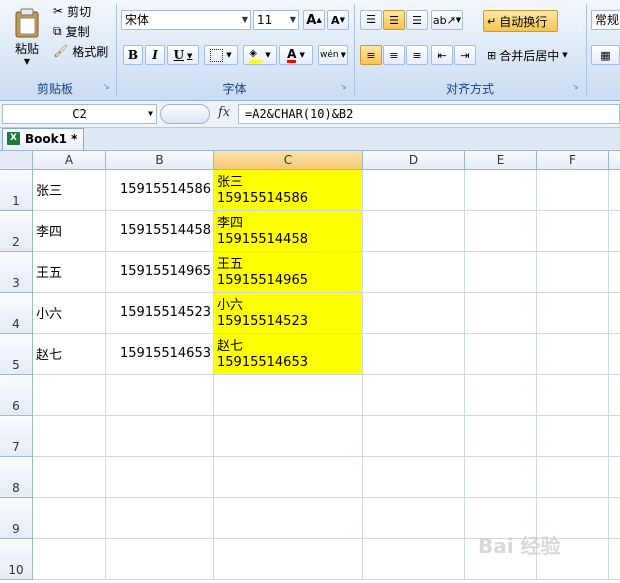 The height and width of the screenshot is (583, 620). I want to click on cell-g6, so click(614, 395).